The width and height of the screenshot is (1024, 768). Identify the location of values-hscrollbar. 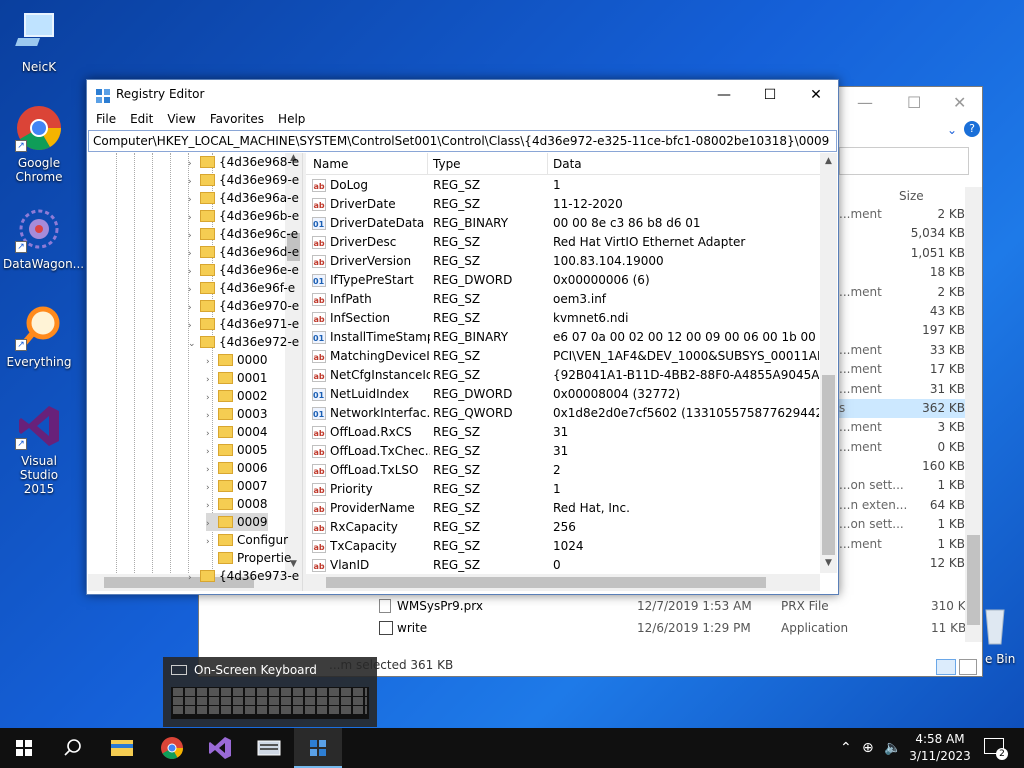
(563, 582).